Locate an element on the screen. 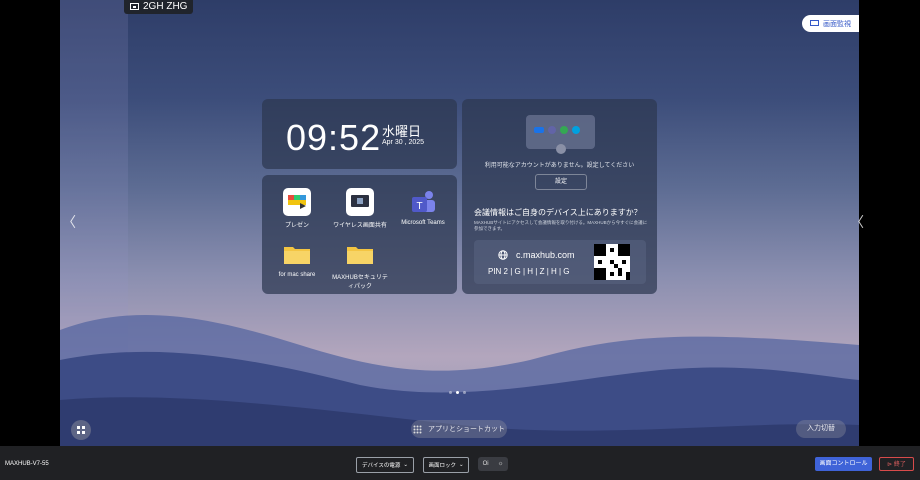 The image size is (920, 480). globe-icon is located at coordinates (503, 255).